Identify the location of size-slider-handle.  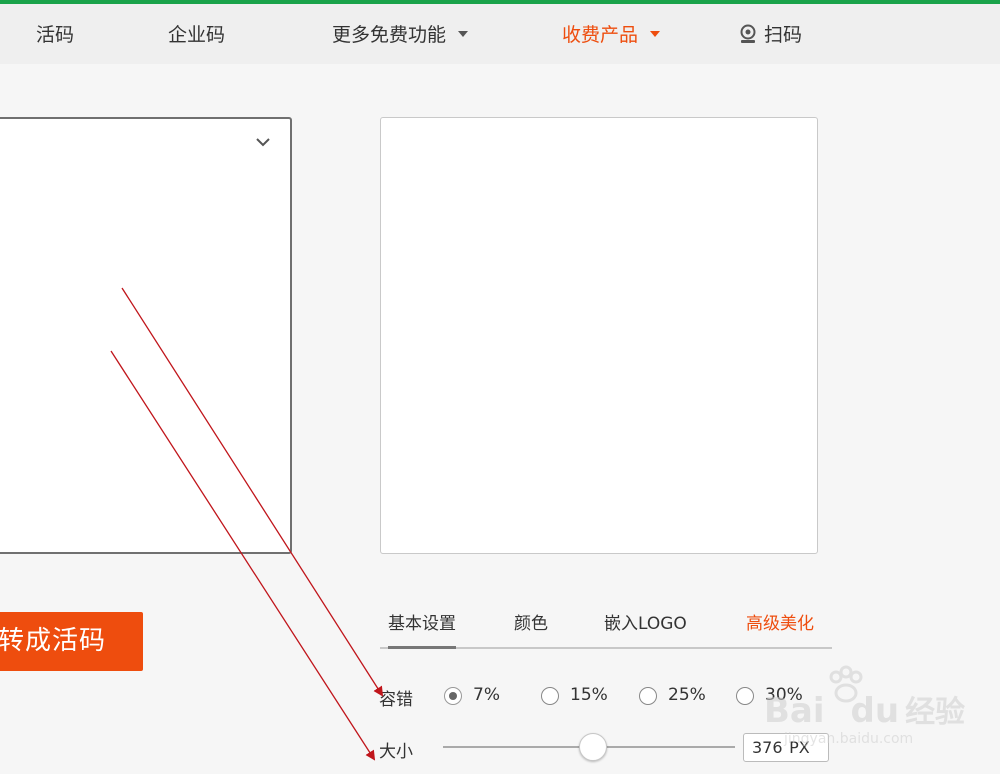
(593, 747).